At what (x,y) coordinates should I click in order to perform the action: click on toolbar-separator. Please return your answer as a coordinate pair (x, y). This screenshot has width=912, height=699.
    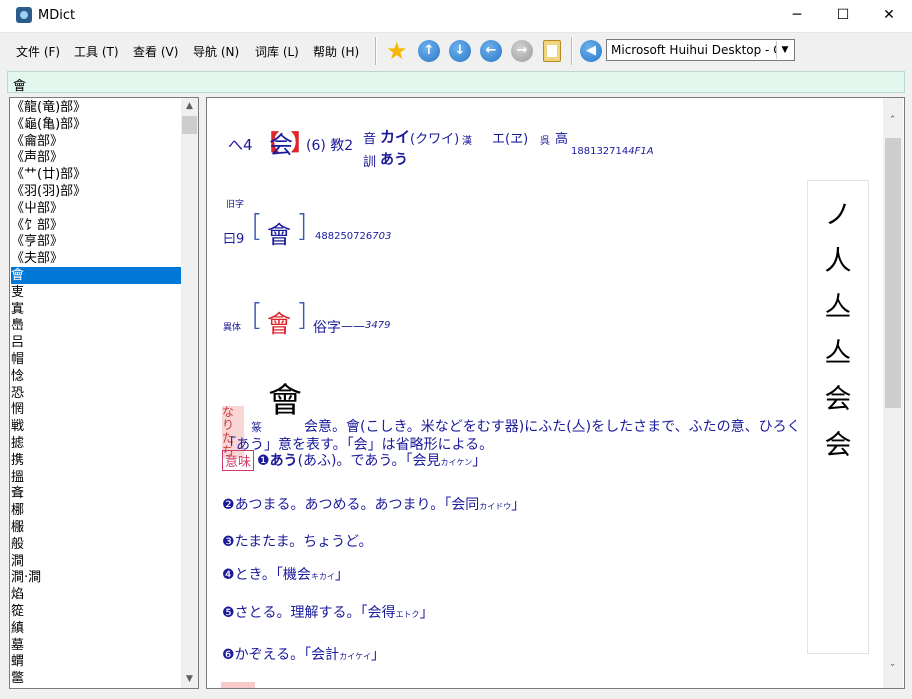
    Looking at the image, I should click on (376, 51).